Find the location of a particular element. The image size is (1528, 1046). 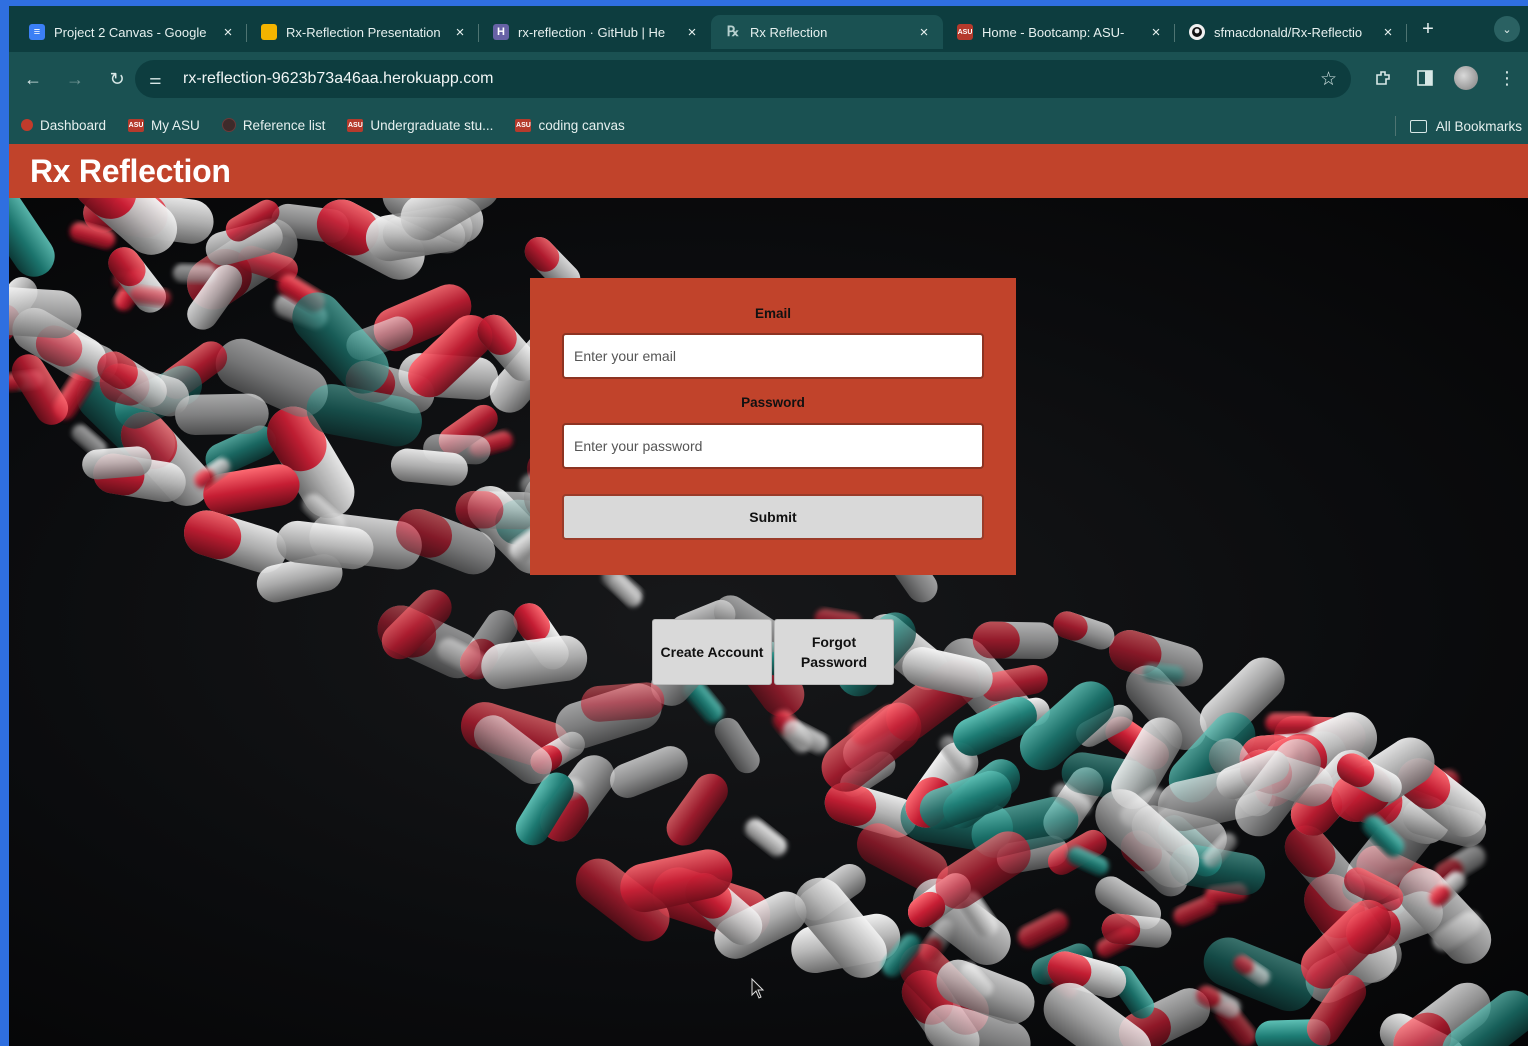

tab-search-icon: ⌄ is located at coordinates (1507, 29).